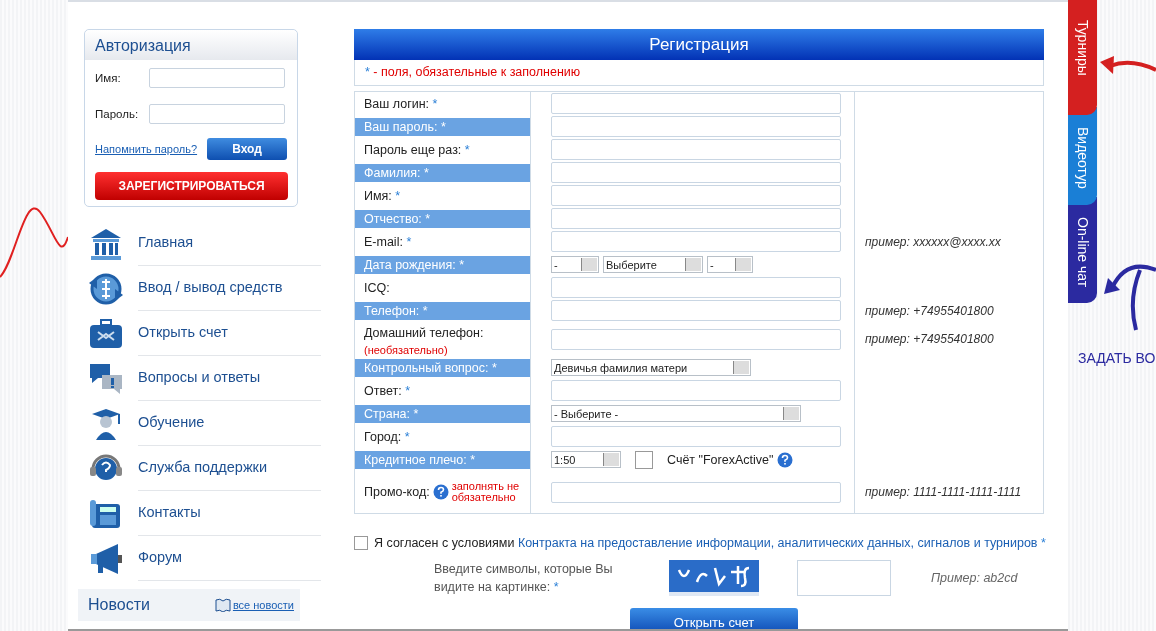 Image resolution: width=1156 pixels, height=631 pixels. Describe the element at coordinates (524, 578) in the screenshot. I see `captcha-prompt: Введите символы, которые Вы видите на картинке: *` at that location.